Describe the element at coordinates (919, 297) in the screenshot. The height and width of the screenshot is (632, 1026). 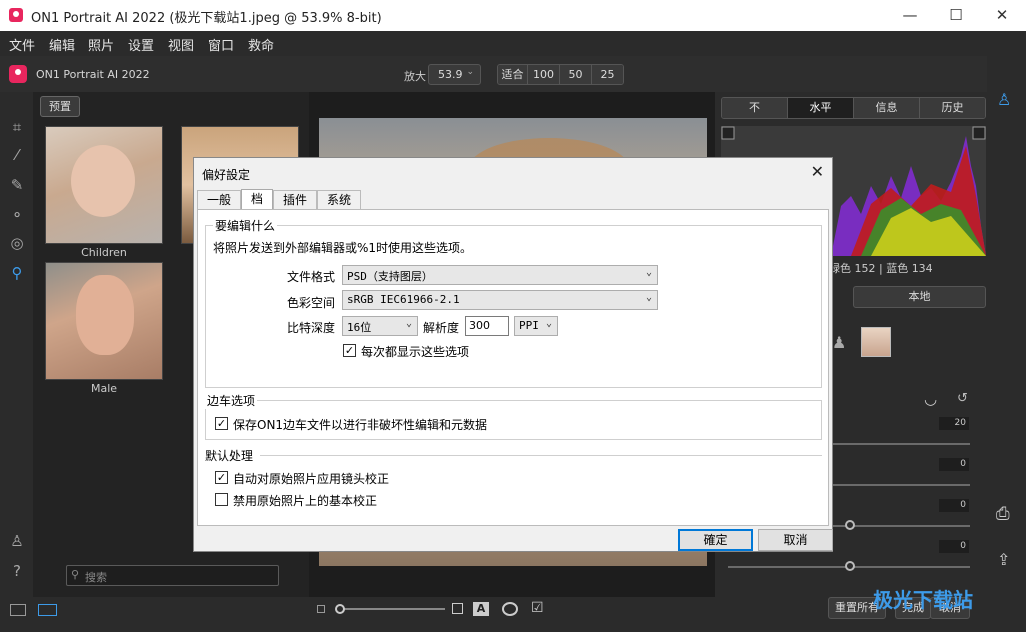
I see `local-button: 本地` at that location.